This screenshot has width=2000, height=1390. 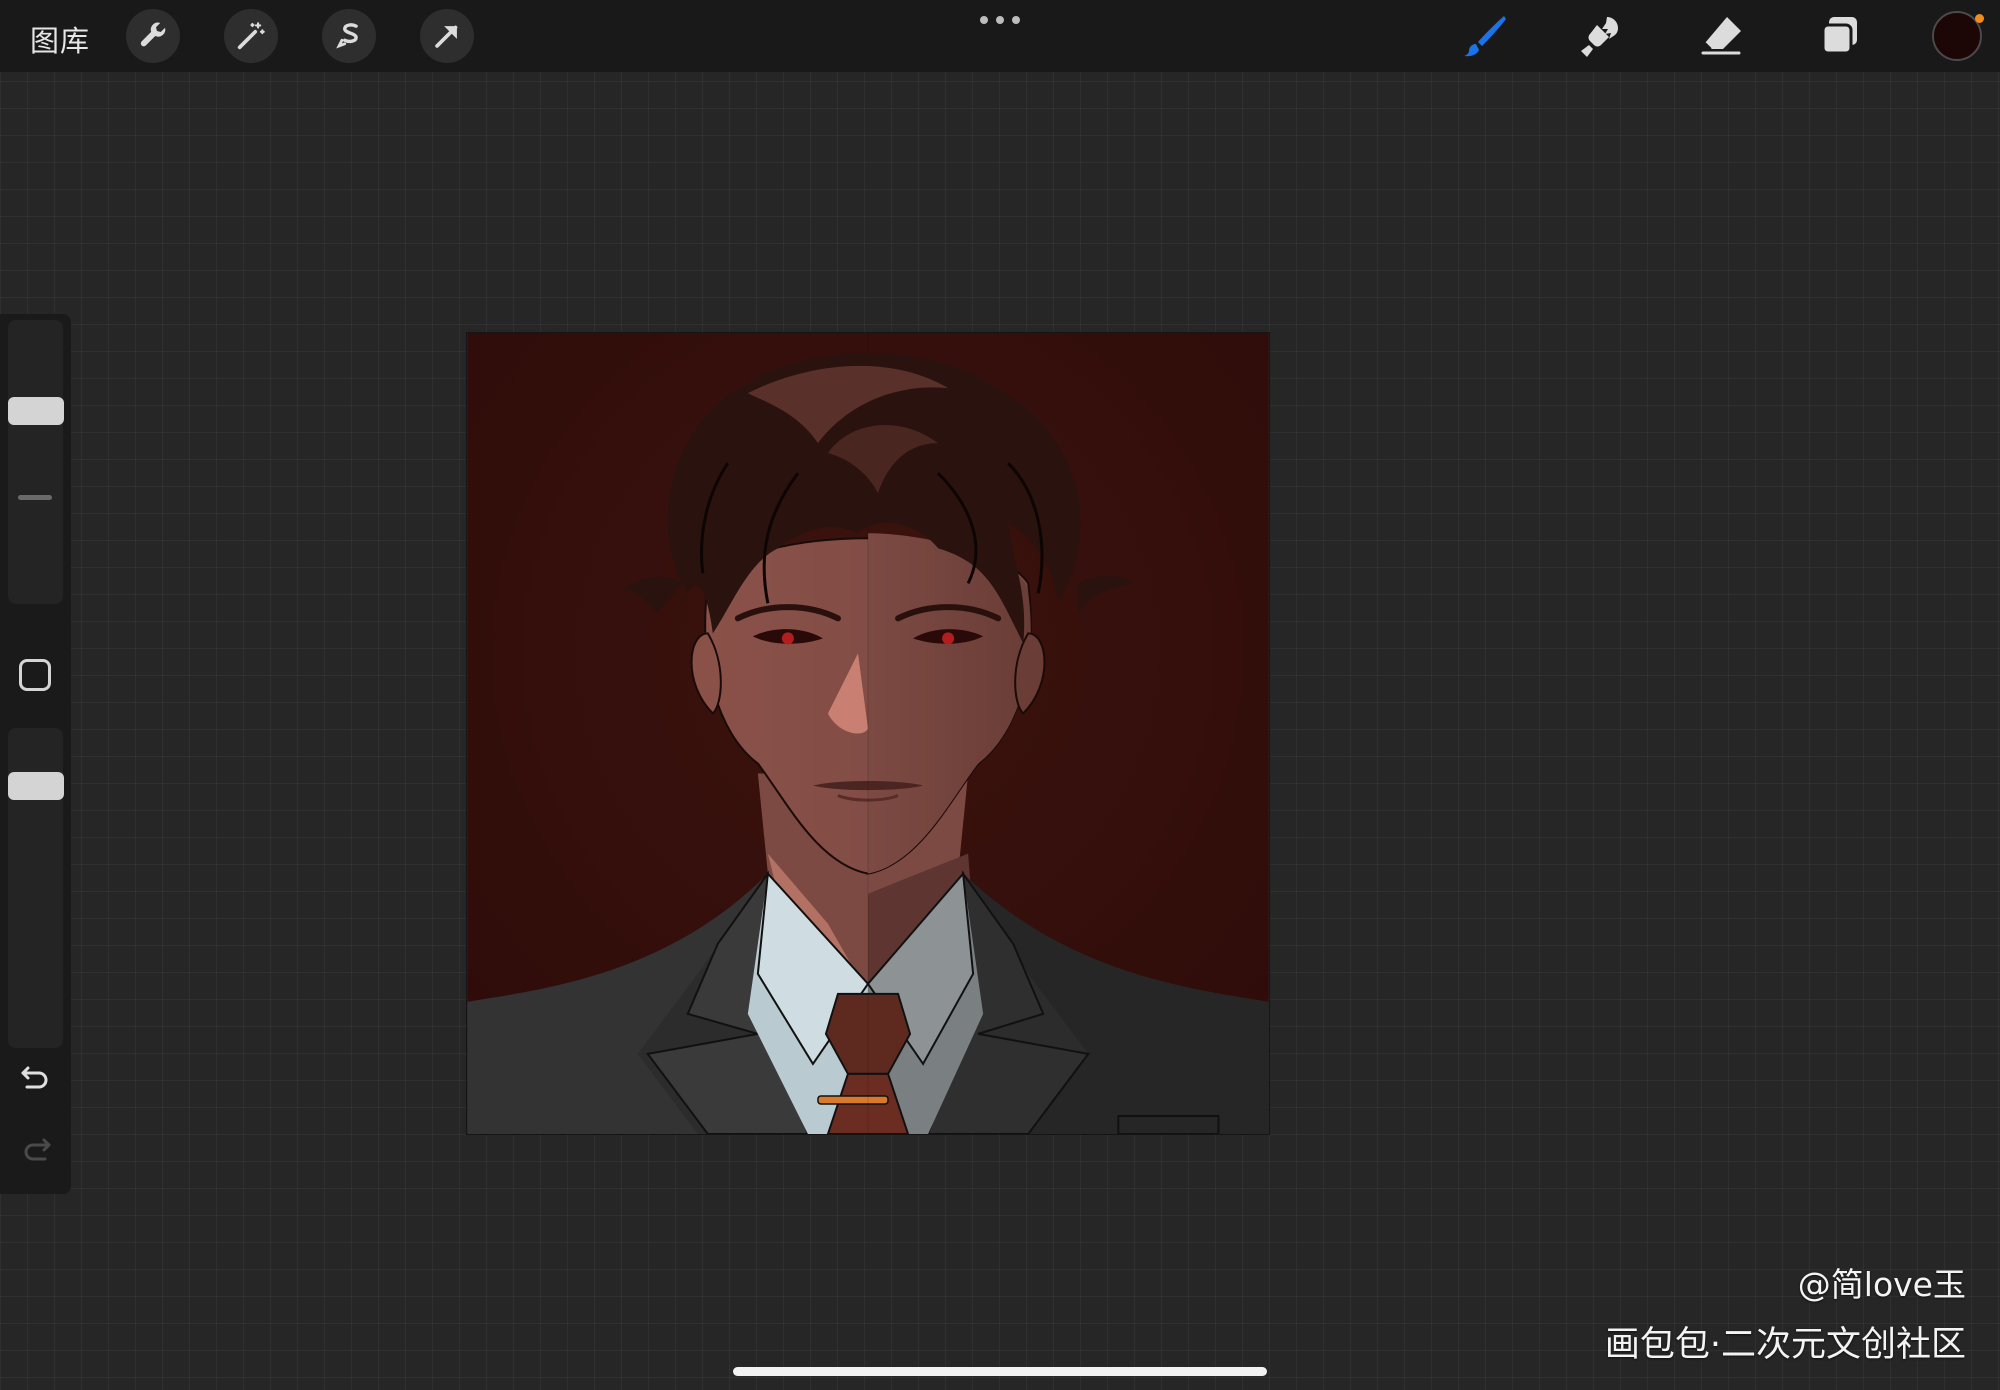 I want to click on transform-arrow-icon, so click(x=446, y=36).